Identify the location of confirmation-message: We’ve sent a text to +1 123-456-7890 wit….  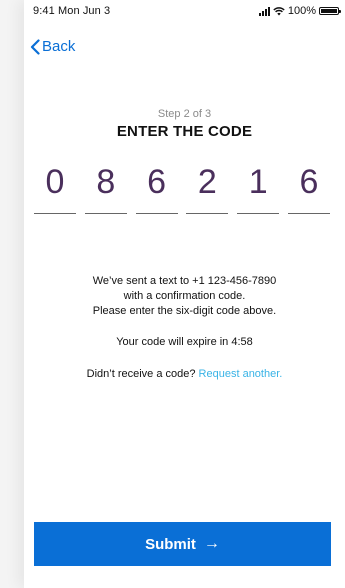
(184, 296).